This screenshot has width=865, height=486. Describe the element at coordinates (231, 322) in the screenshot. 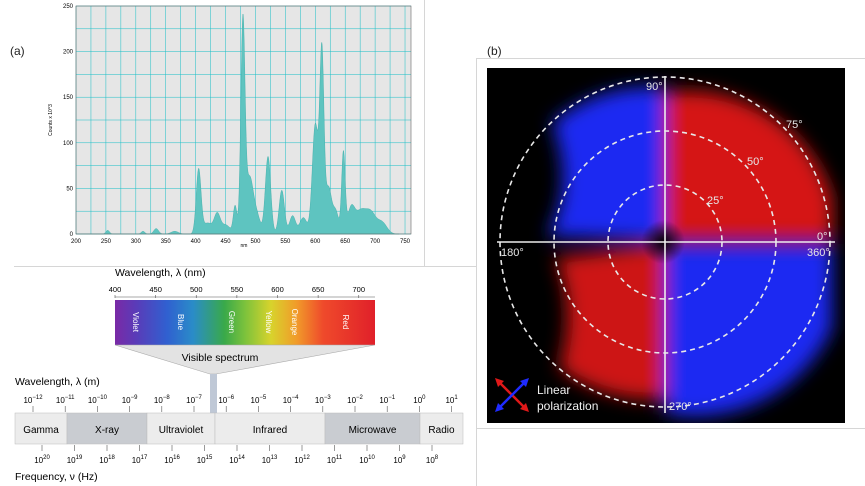

I see `color-name-label: Green` at that location.